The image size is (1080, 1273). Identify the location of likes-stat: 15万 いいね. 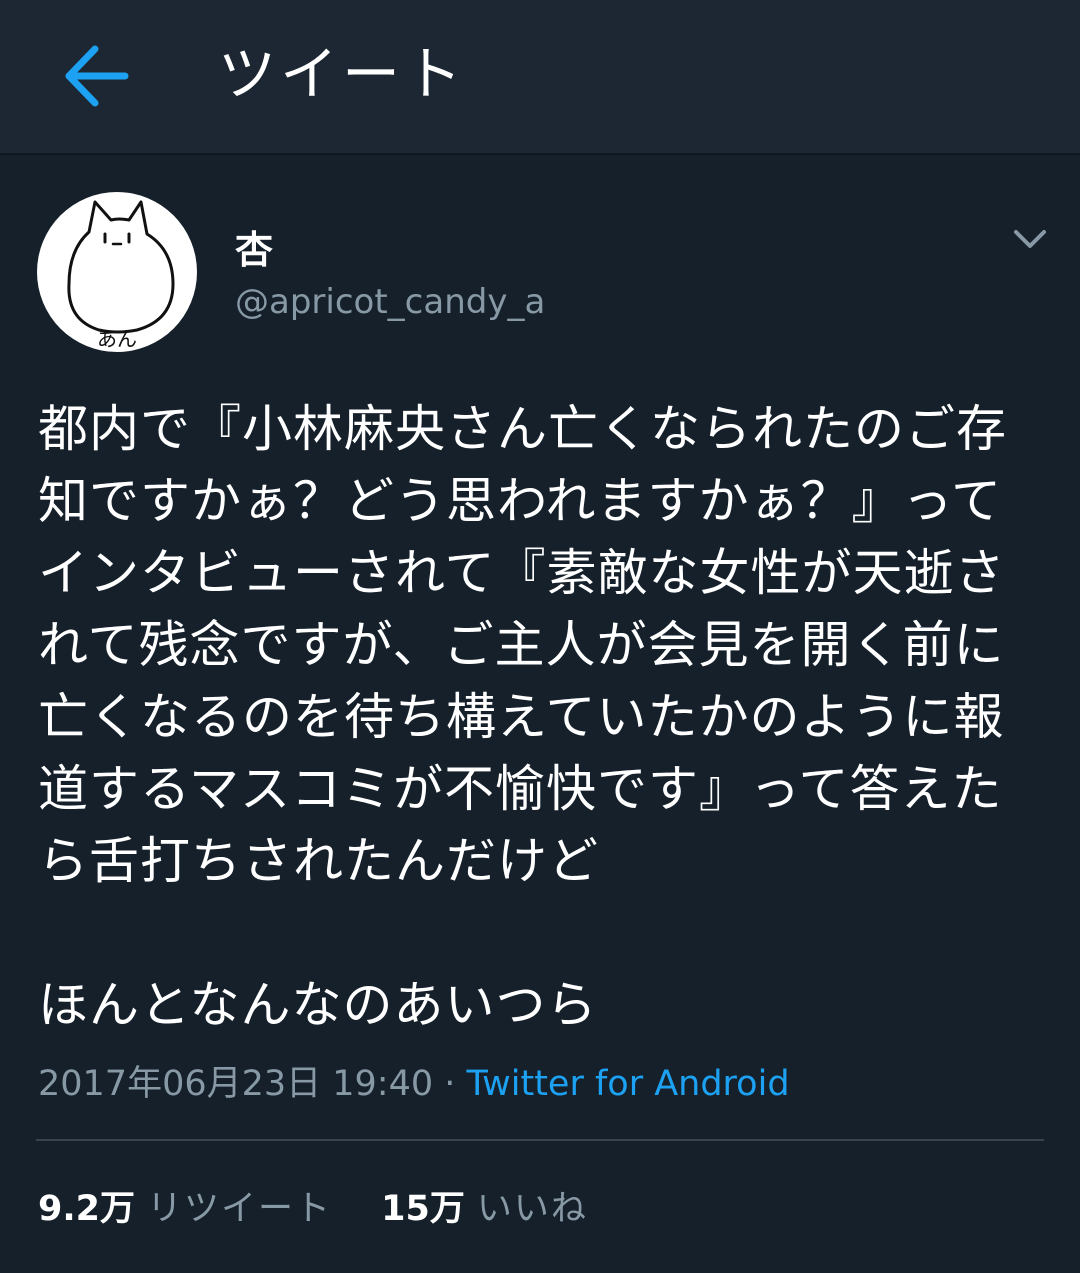
(484, 1209).